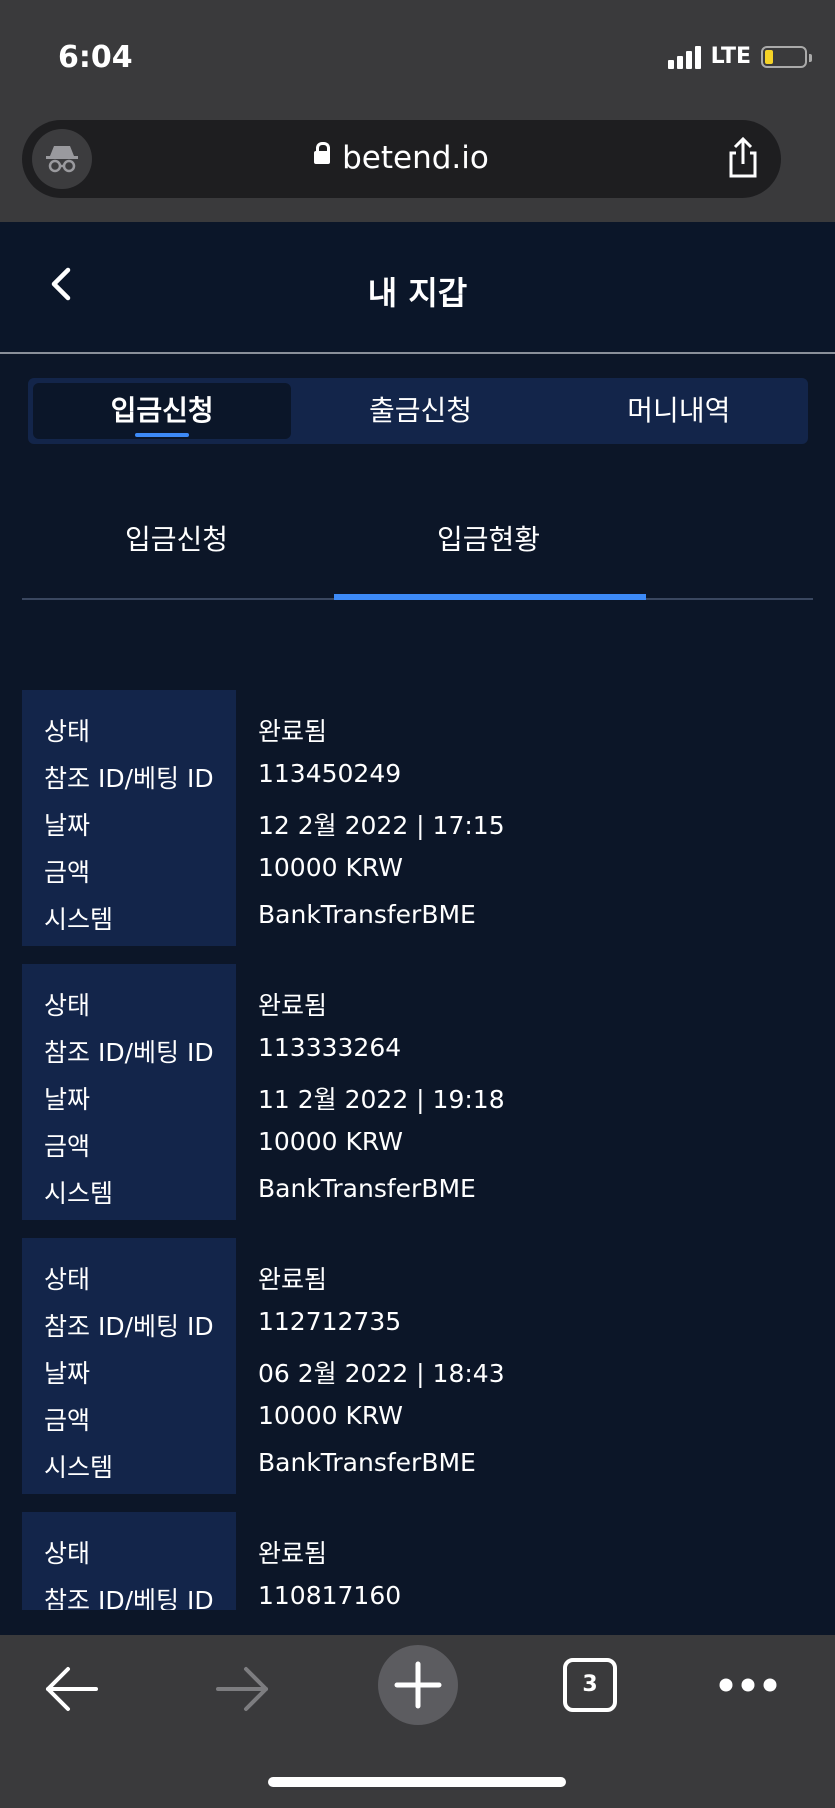  Describe the element at coordinates (381, 1099) in the screenshot. I see `value-date: 11 2월 2022 | 19:18` at that location.